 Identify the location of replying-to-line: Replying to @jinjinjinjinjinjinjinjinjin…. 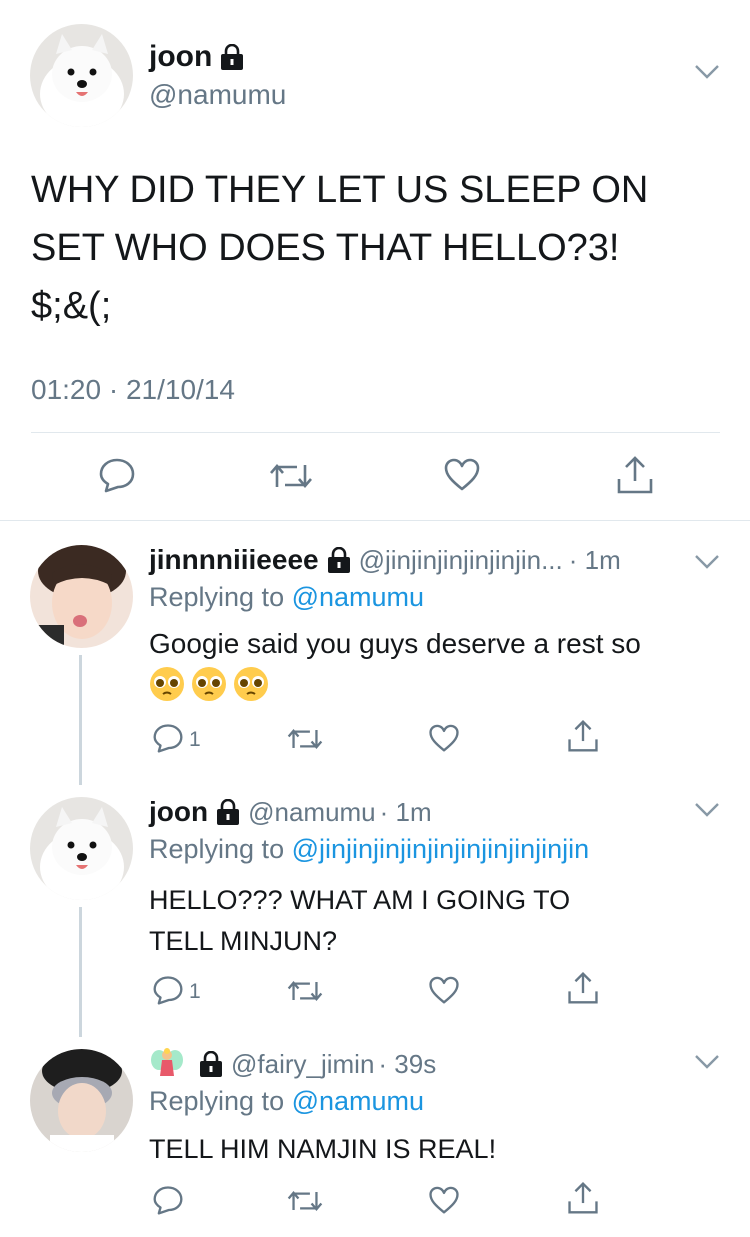
(369, 849).